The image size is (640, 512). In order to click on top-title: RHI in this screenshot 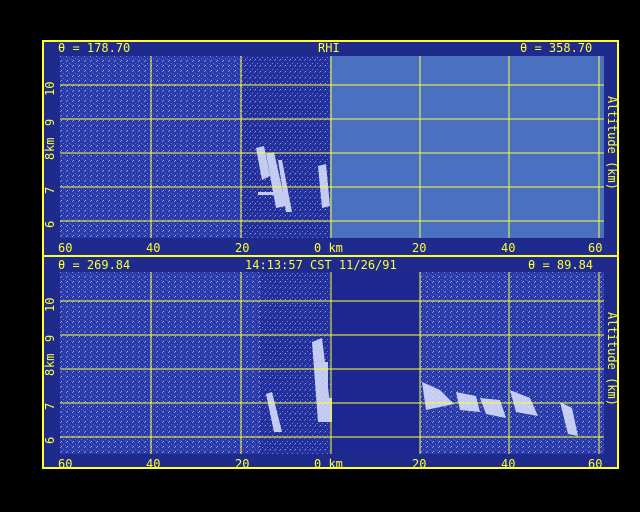, I will do `click(329, 48)`.